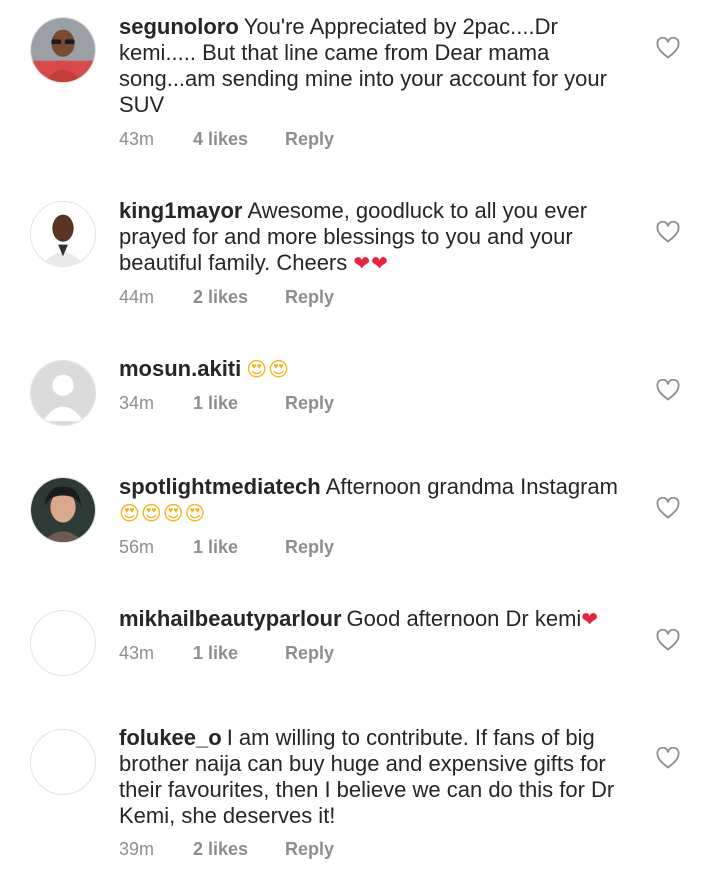 Image resolution: width=720 pixels, height=887 pixels. I want to click on comment-body: Good afternoon Dr kemi, so click(464, 618).